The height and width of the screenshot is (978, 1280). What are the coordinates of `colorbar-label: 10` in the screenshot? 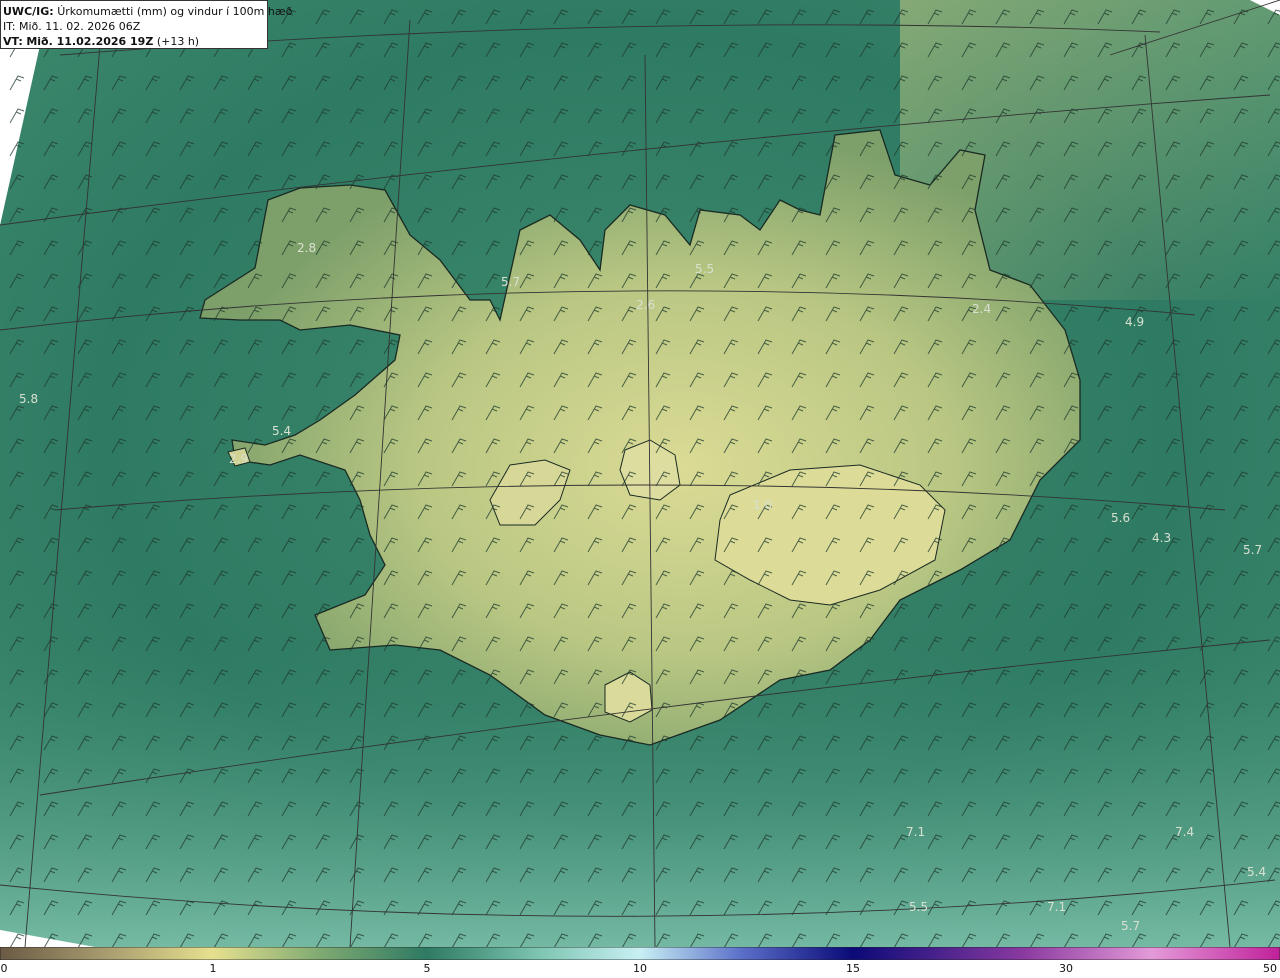 It's located at (640, 968).